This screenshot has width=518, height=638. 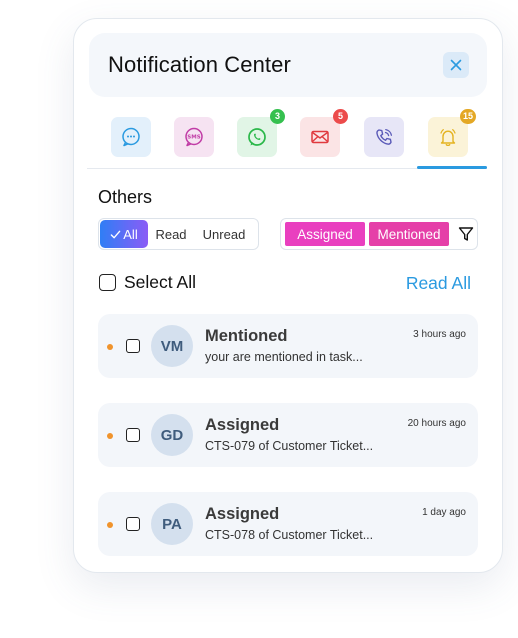 I want to click on sms-icon: SMS, so click(x=194, y=137).